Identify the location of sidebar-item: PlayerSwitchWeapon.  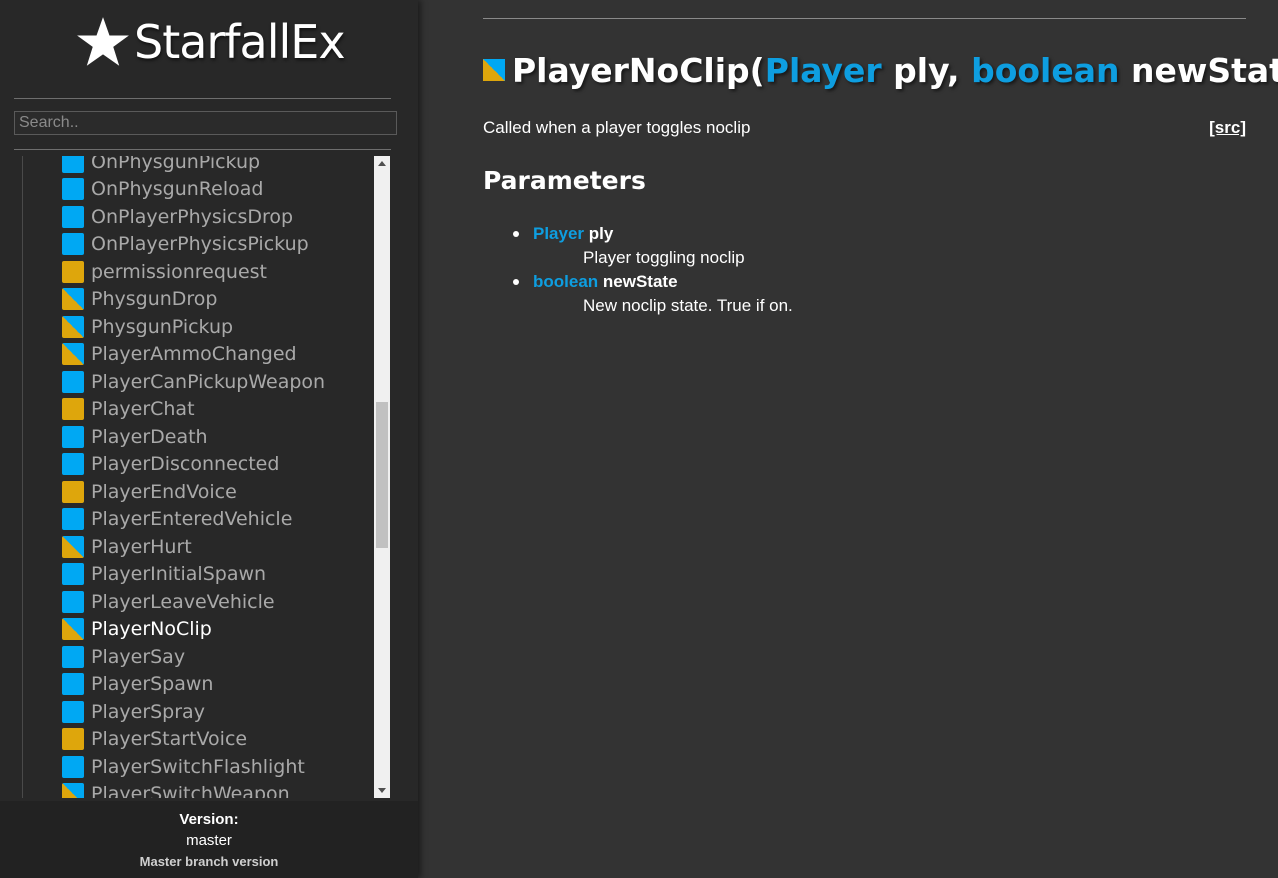
(199, 789).